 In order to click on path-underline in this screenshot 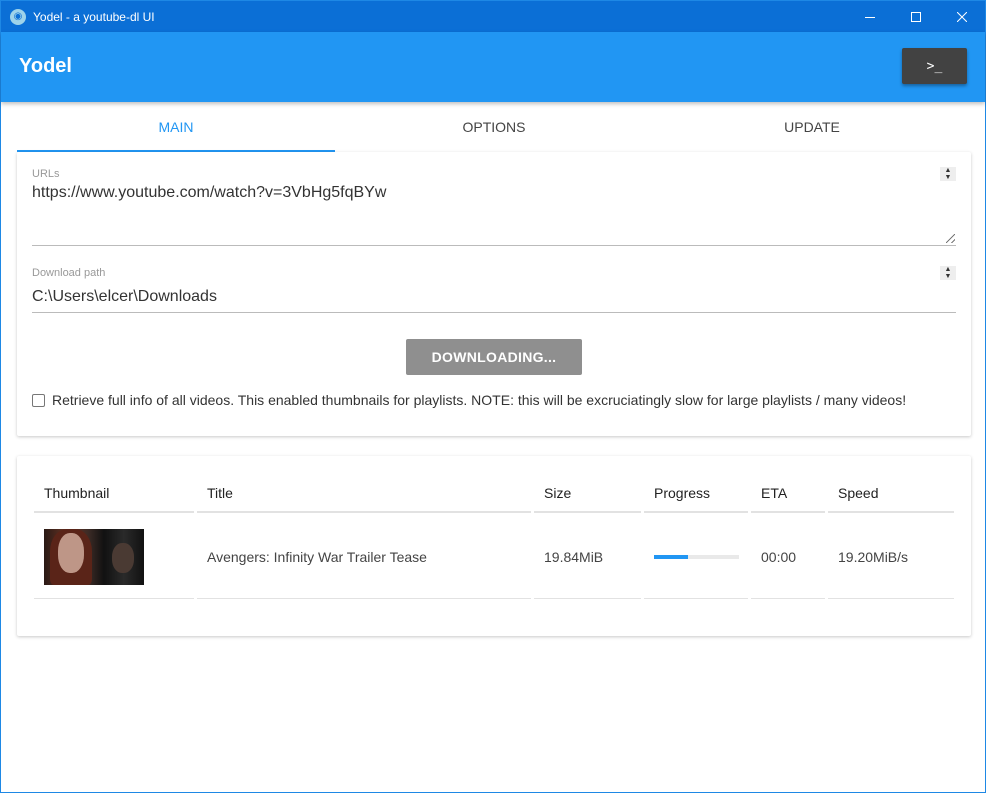, I will do `click(494, 312)`.